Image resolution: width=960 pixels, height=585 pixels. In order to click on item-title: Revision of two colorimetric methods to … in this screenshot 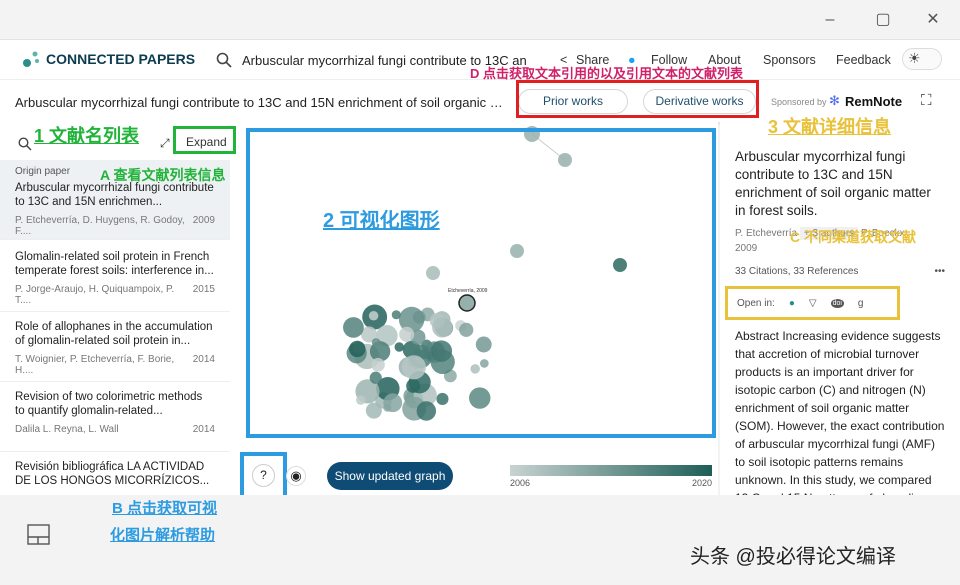, I will do `click(109, 404)`.